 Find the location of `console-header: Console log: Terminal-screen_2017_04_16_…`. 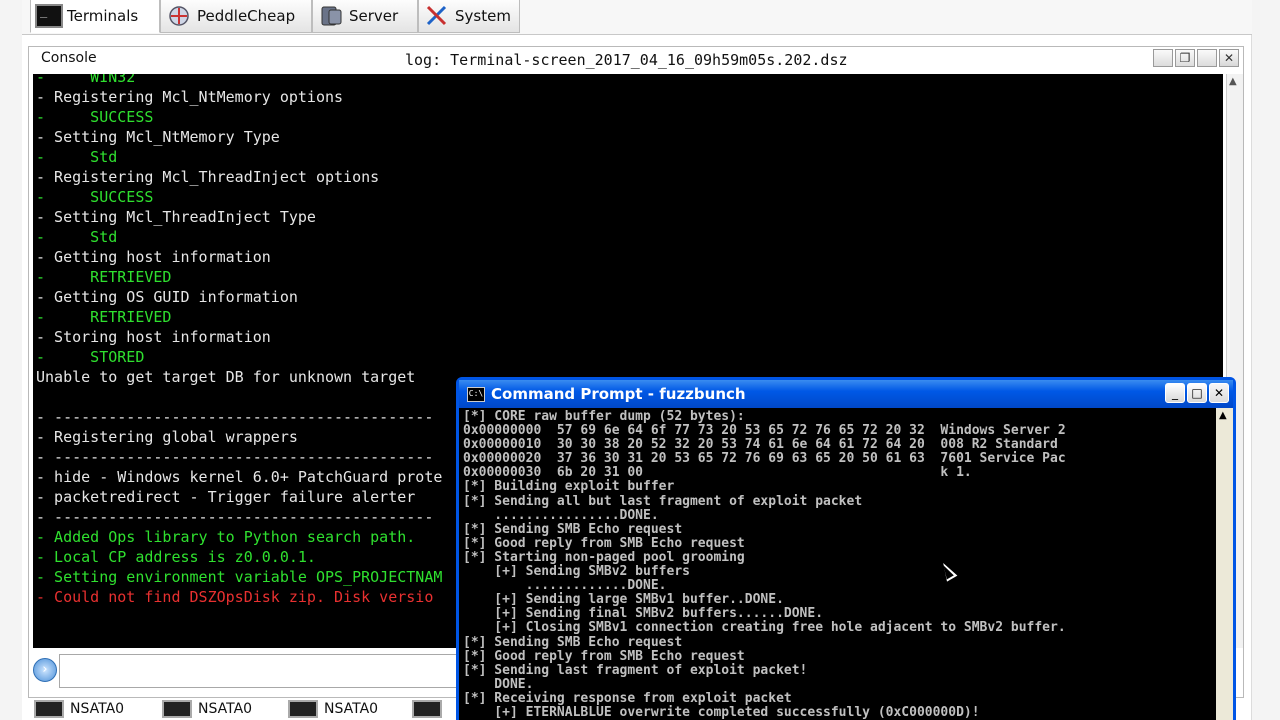

console-header: Console log: Terminal-screen_2017_04_16_… is located at coordinates (636, 60).